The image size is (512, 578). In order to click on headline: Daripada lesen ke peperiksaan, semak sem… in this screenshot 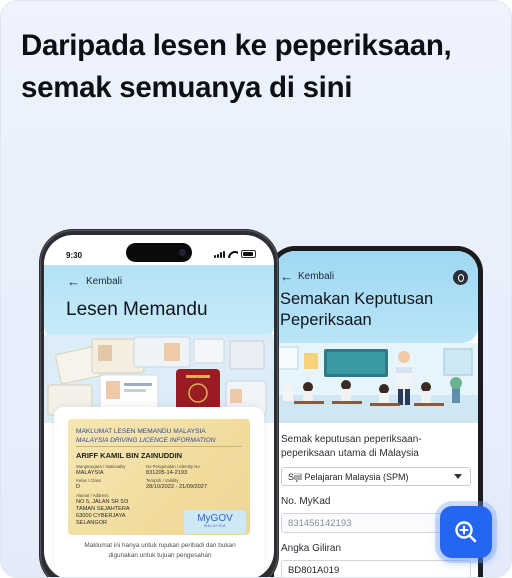, I will do `click(236, 66)`.